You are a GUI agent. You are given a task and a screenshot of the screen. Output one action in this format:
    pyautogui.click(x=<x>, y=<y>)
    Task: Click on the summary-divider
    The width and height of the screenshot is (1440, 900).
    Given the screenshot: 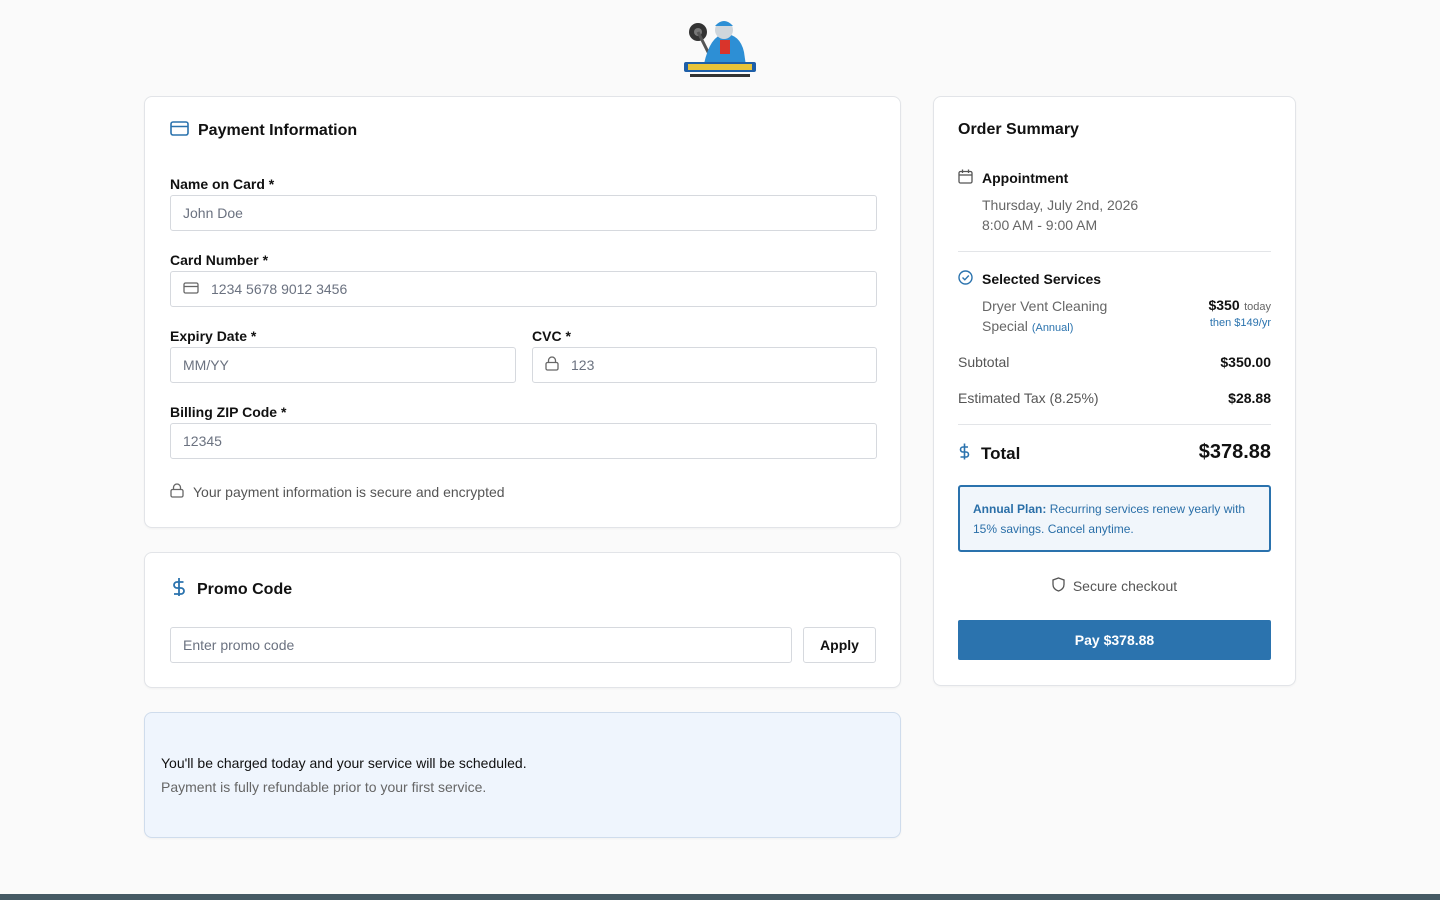 What is the action you would take?
    pyautogui.click(x=1114, y=251)
    